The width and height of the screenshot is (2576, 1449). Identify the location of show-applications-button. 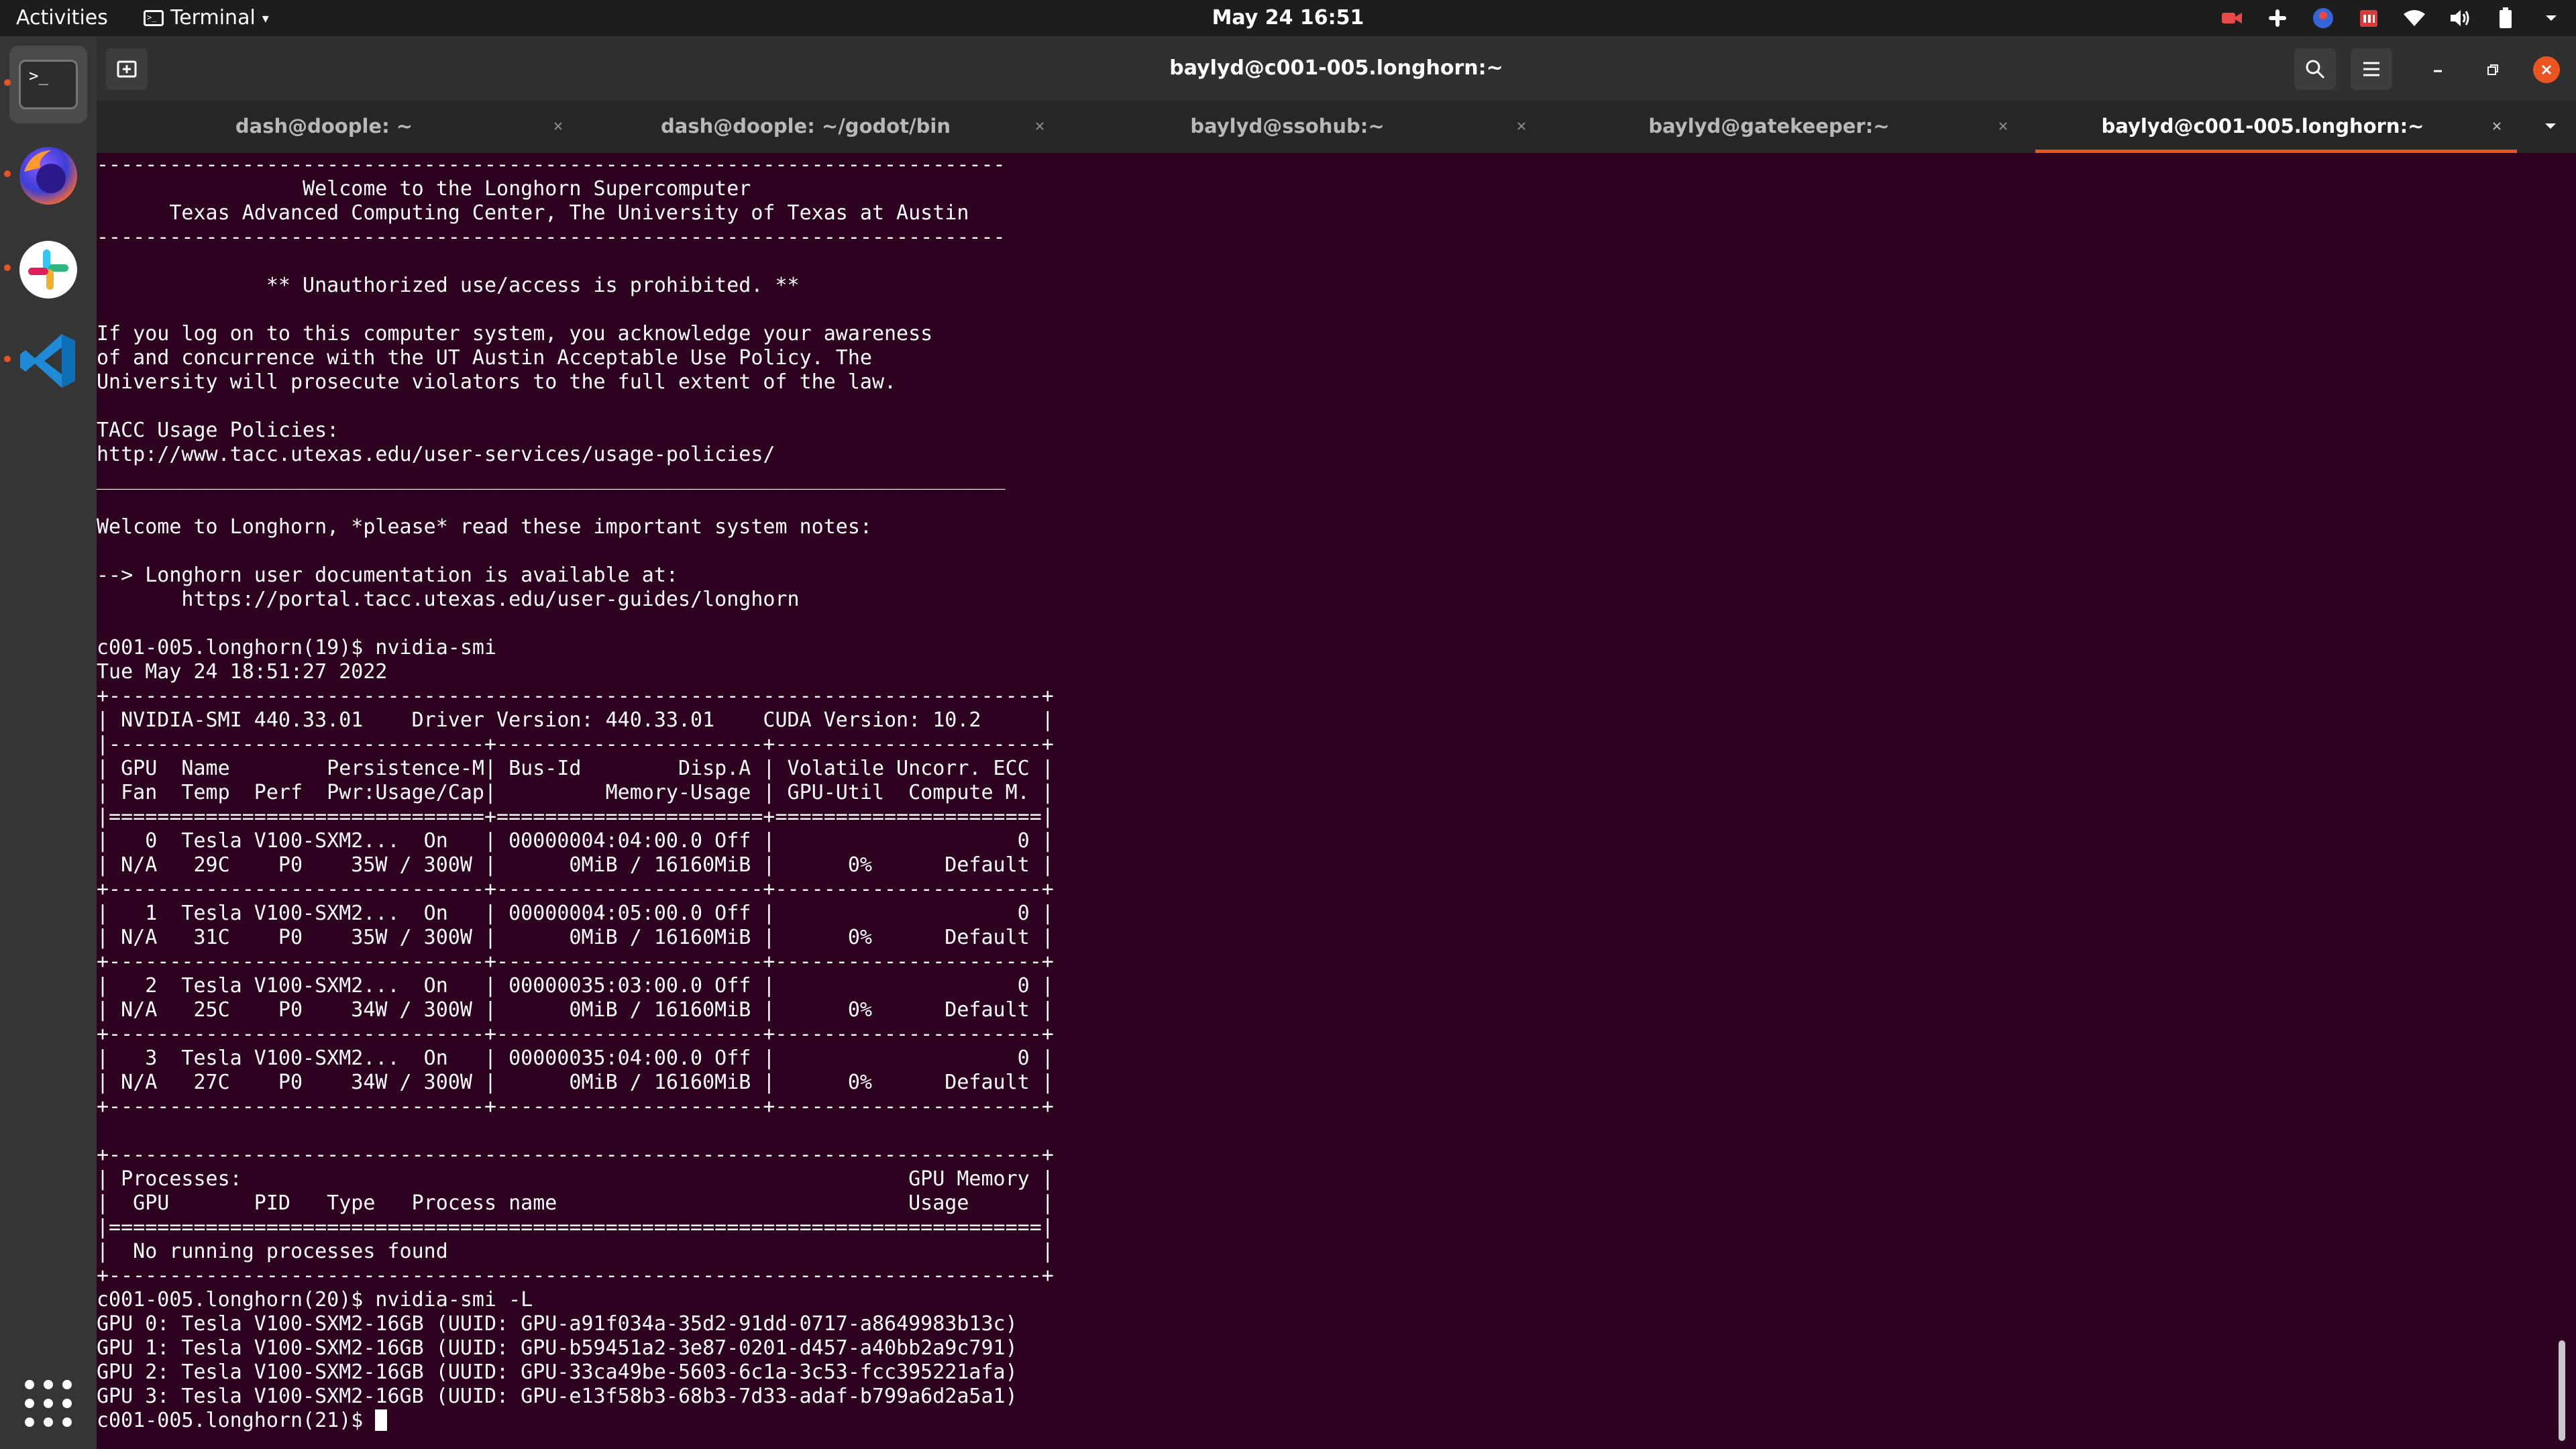
(48, 1403).